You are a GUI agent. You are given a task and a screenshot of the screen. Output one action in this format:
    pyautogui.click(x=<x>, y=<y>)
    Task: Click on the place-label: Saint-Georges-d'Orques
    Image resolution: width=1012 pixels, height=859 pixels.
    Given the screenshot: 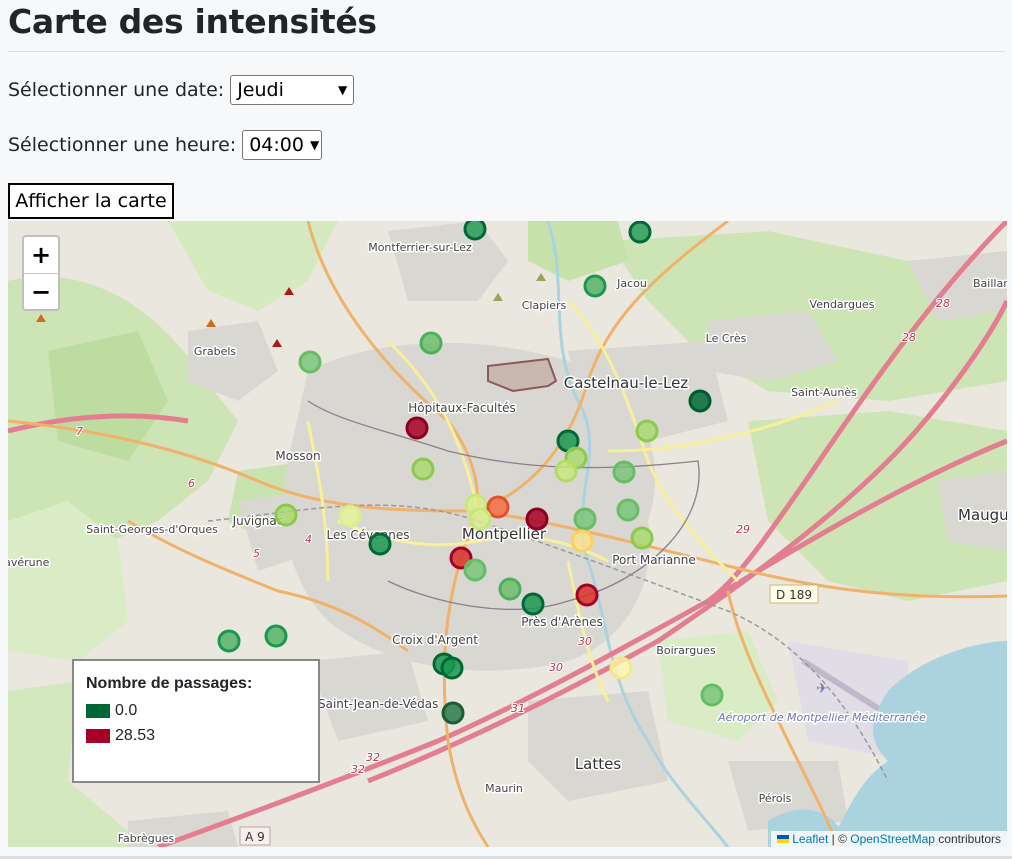 What is the action you would take?
    pyautogui.click(x=152, y=529)
    